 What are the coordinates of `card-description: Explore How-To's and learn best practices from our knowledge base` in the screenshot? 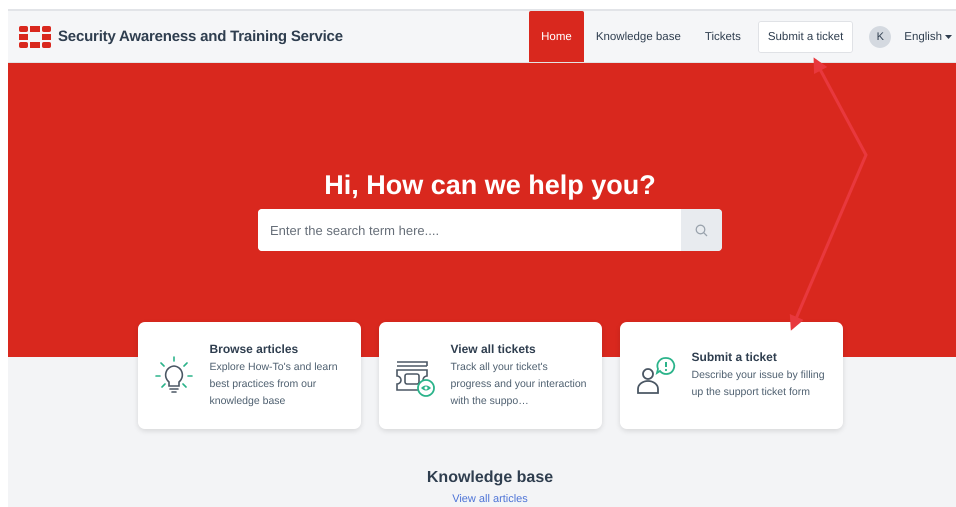 It's located at (274, 384).